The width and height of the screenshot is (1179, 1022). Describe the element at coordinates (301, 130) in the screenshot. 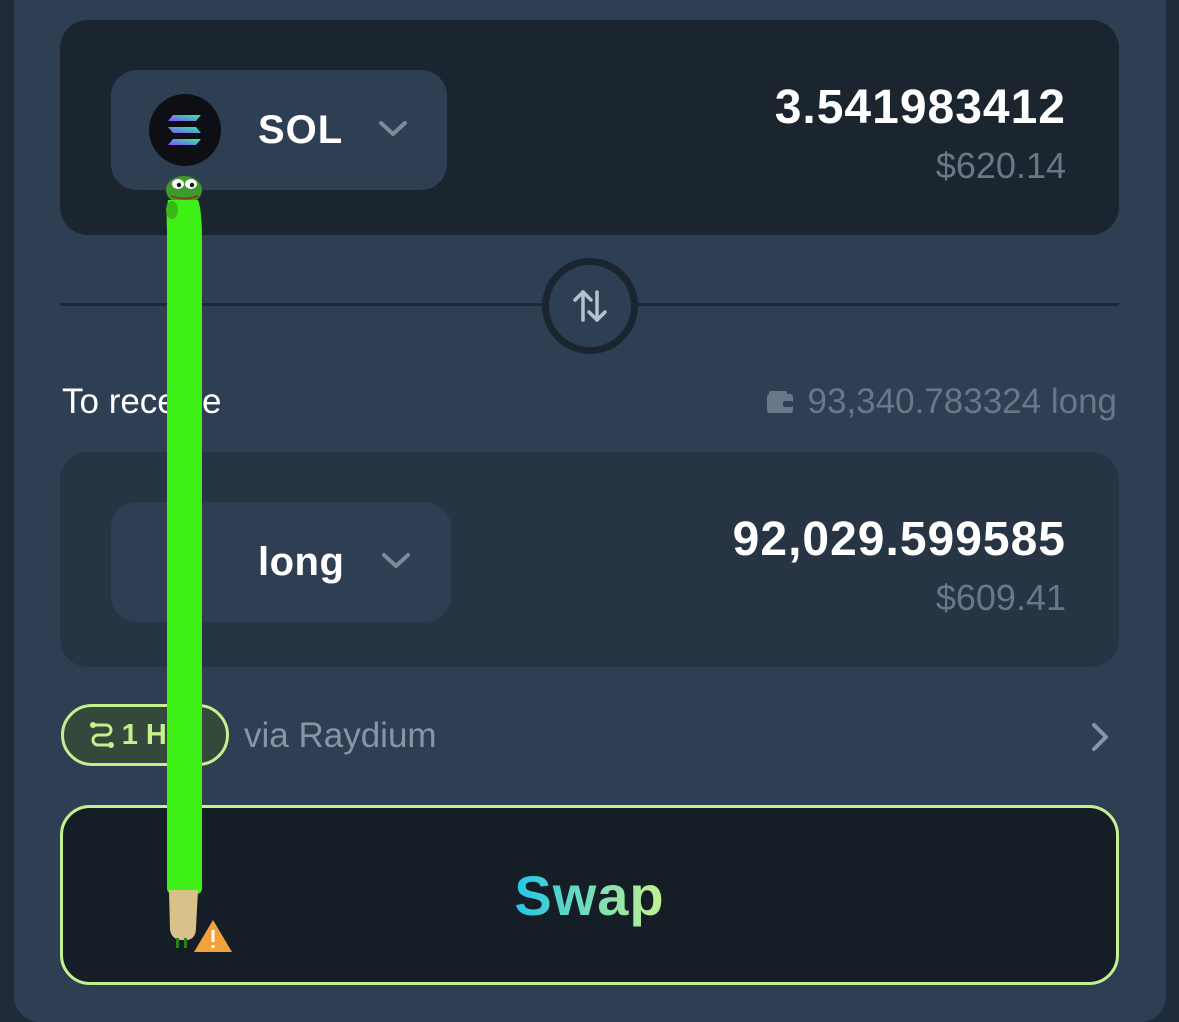

I see `pay-token-symbol: SOL` at that location.